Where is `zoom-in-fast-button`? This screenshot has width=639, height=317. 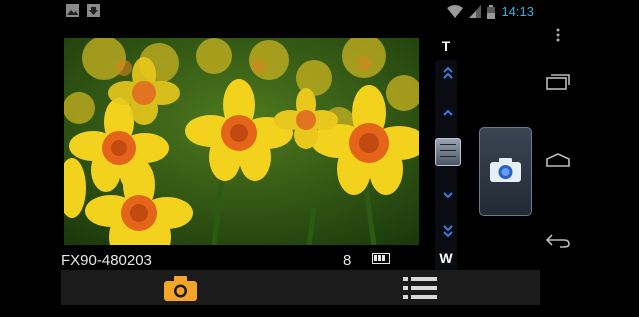 zoom-in-fast-button is located at coordinates (448, 75).